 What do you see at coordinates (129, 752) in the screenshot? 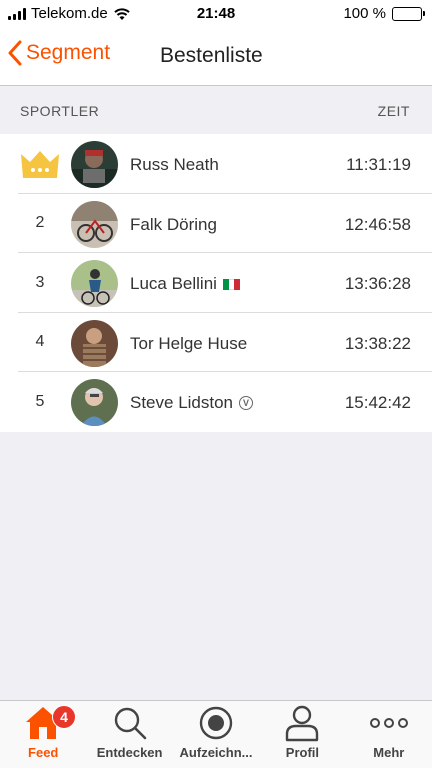
I see `tab-label: Entdecken` at bounding box center [129, 752].